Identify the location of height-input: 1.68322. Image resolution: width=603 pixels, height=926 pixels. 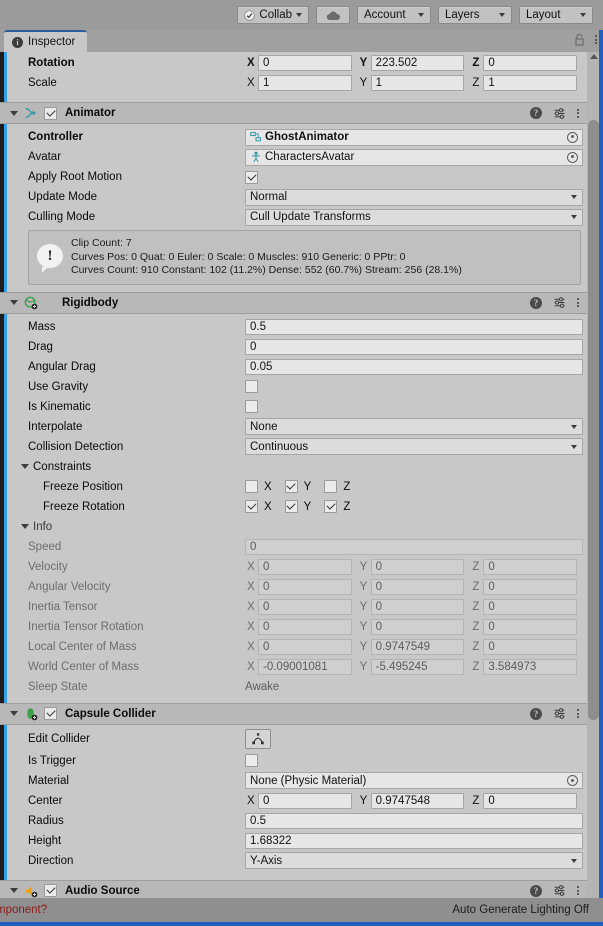
(414, 840).